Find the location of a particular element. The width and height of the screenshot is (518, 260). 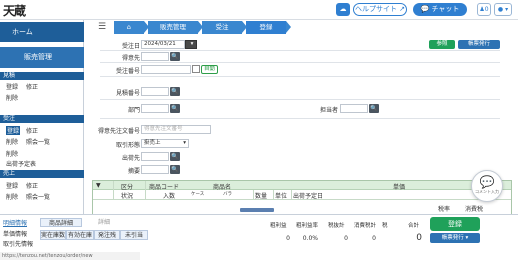

sidebar-order-edit: 修正 is located at coordinates (32, 130).